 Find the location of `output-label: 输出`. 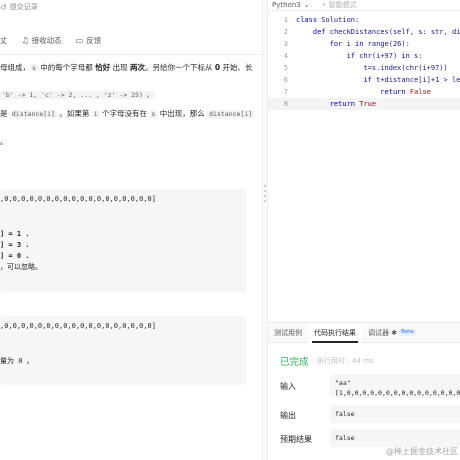

output-label: 输出 is located at coordinates (288, 415).